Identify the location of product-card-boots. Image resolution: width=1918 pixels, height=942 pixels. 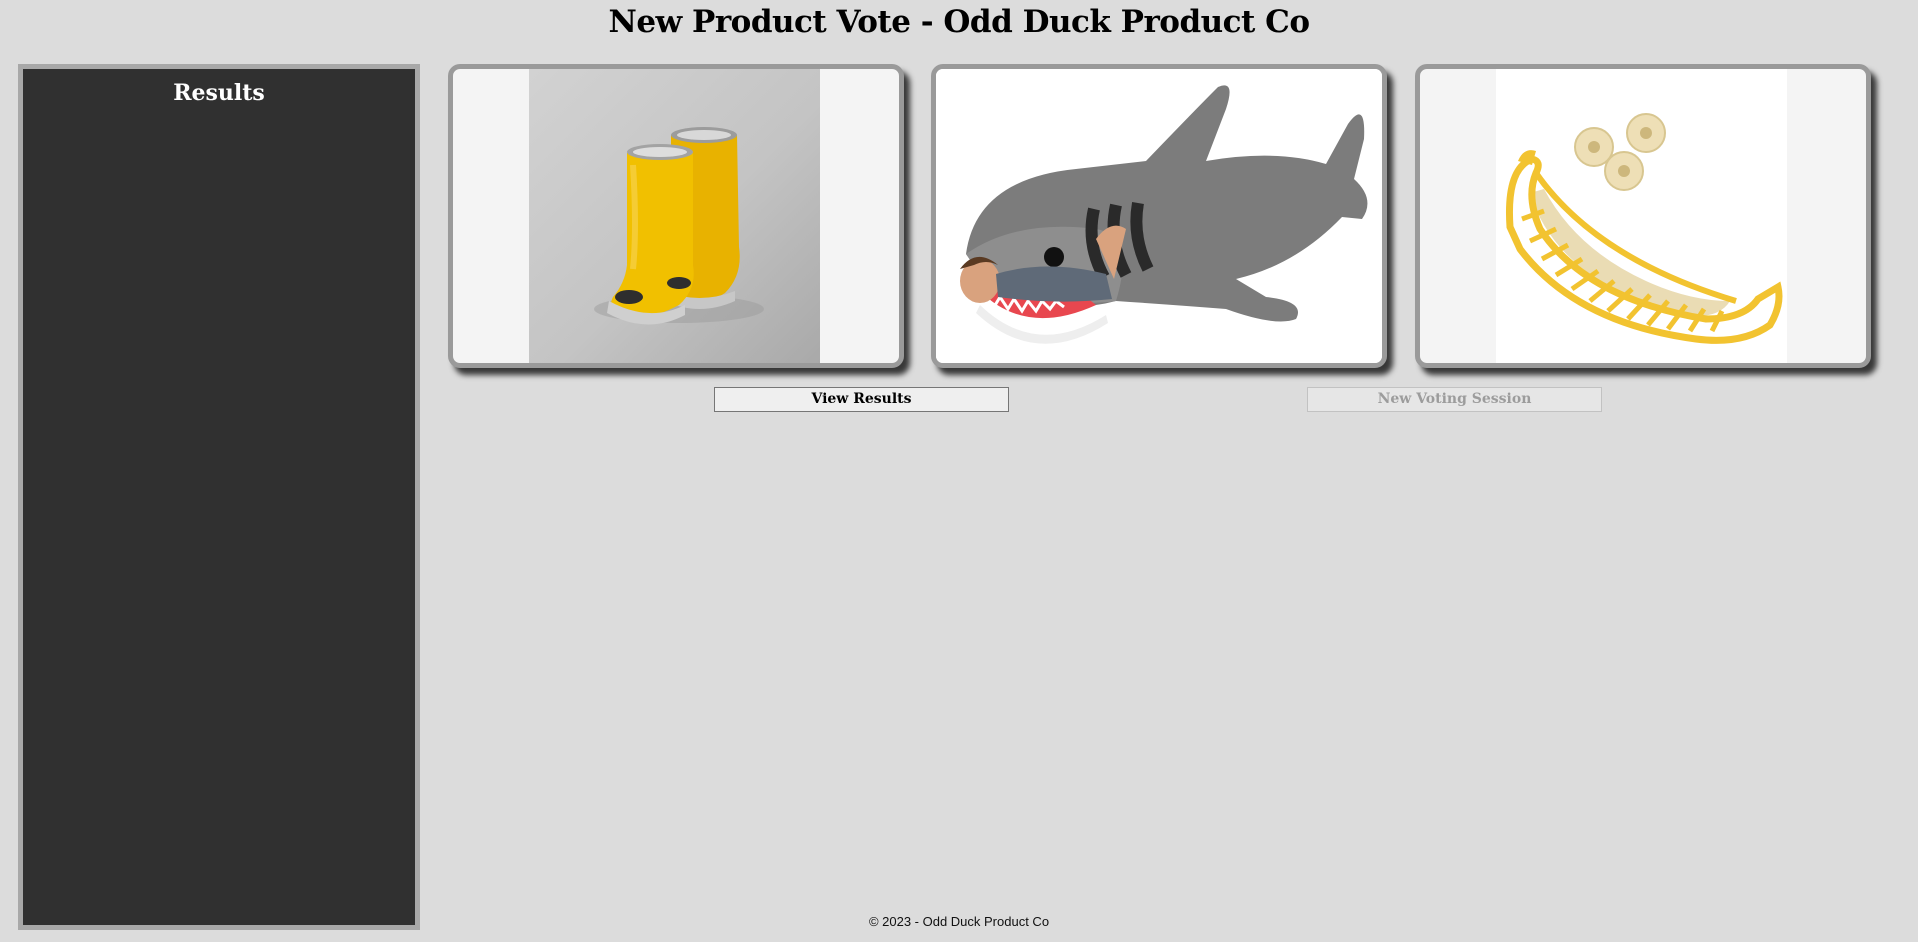
(676, 216).